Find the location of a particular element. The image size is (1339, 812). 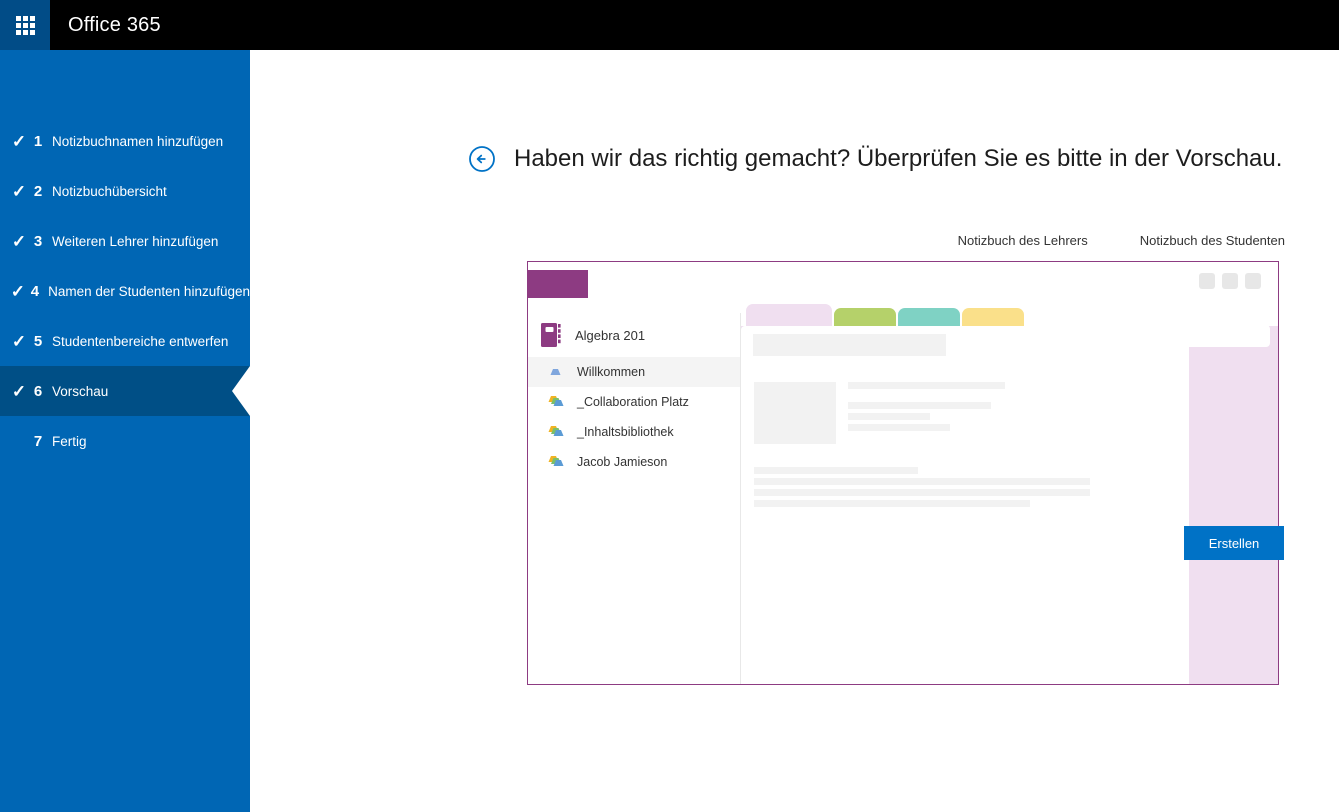

app-launcher-button is located at coordinates (25, 25).